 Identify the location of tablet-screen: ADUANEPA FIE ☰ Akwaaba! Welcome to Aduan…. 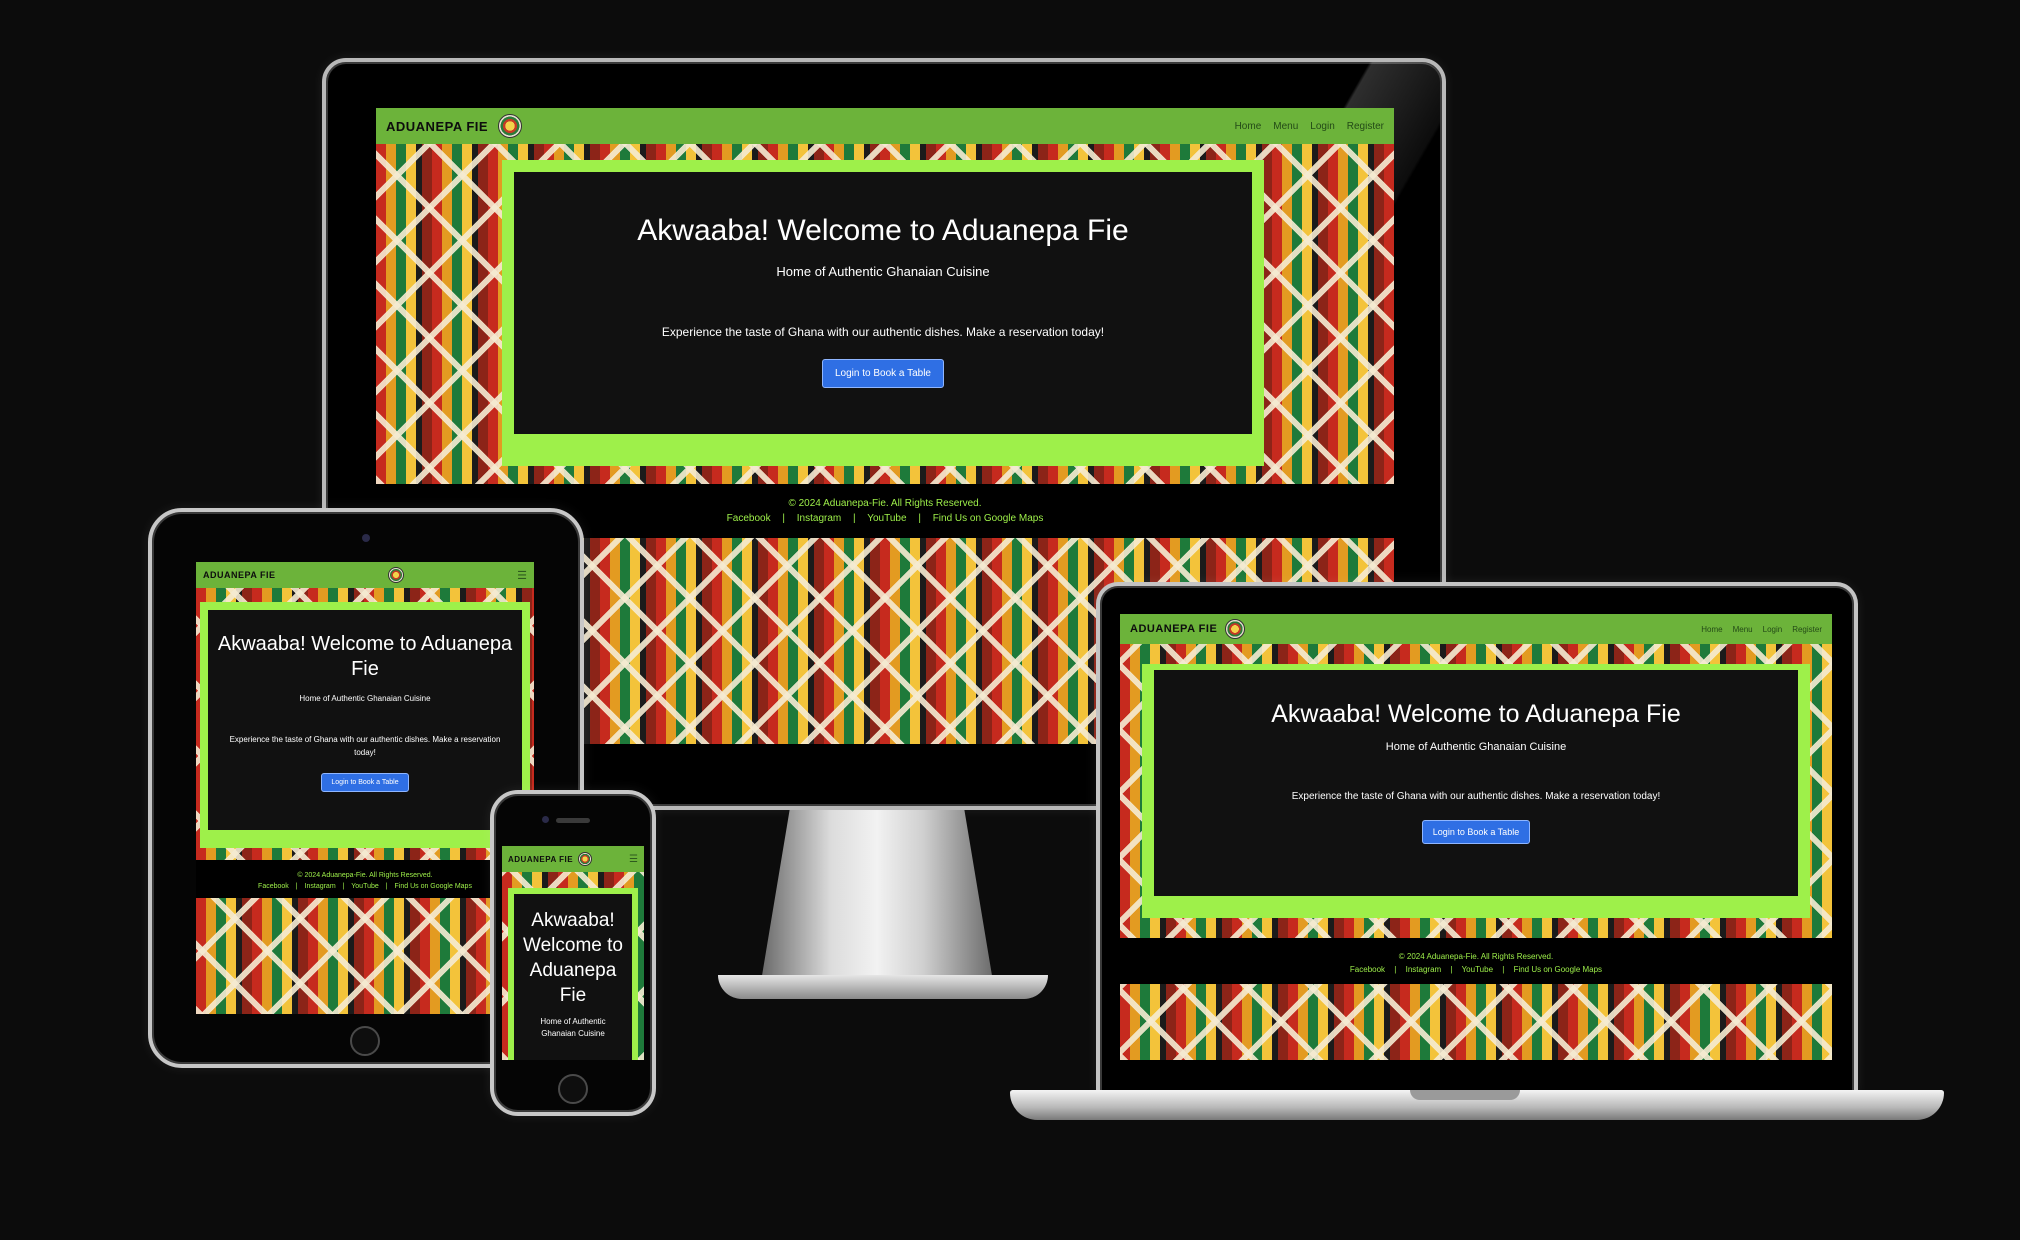
(365, 788).